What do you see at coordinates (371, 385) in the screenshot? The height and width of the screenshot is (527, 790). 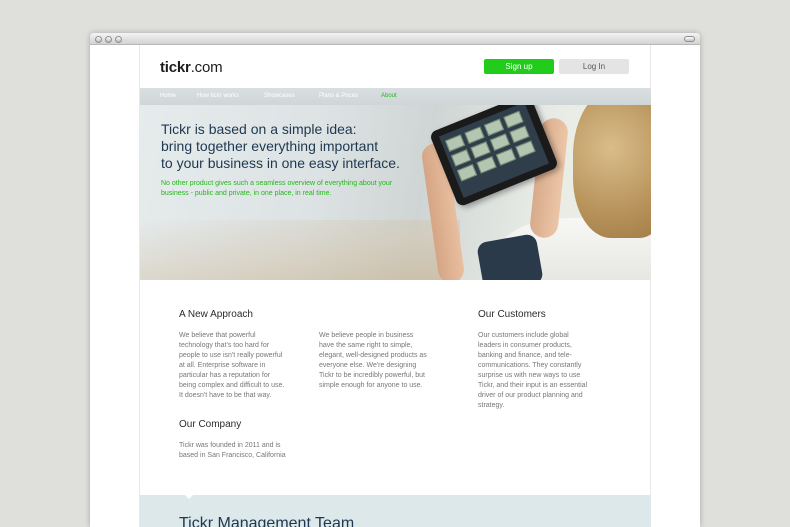 I see `beliefs-line: simple enough for anyone to use.` at bounding box center [371, 385].